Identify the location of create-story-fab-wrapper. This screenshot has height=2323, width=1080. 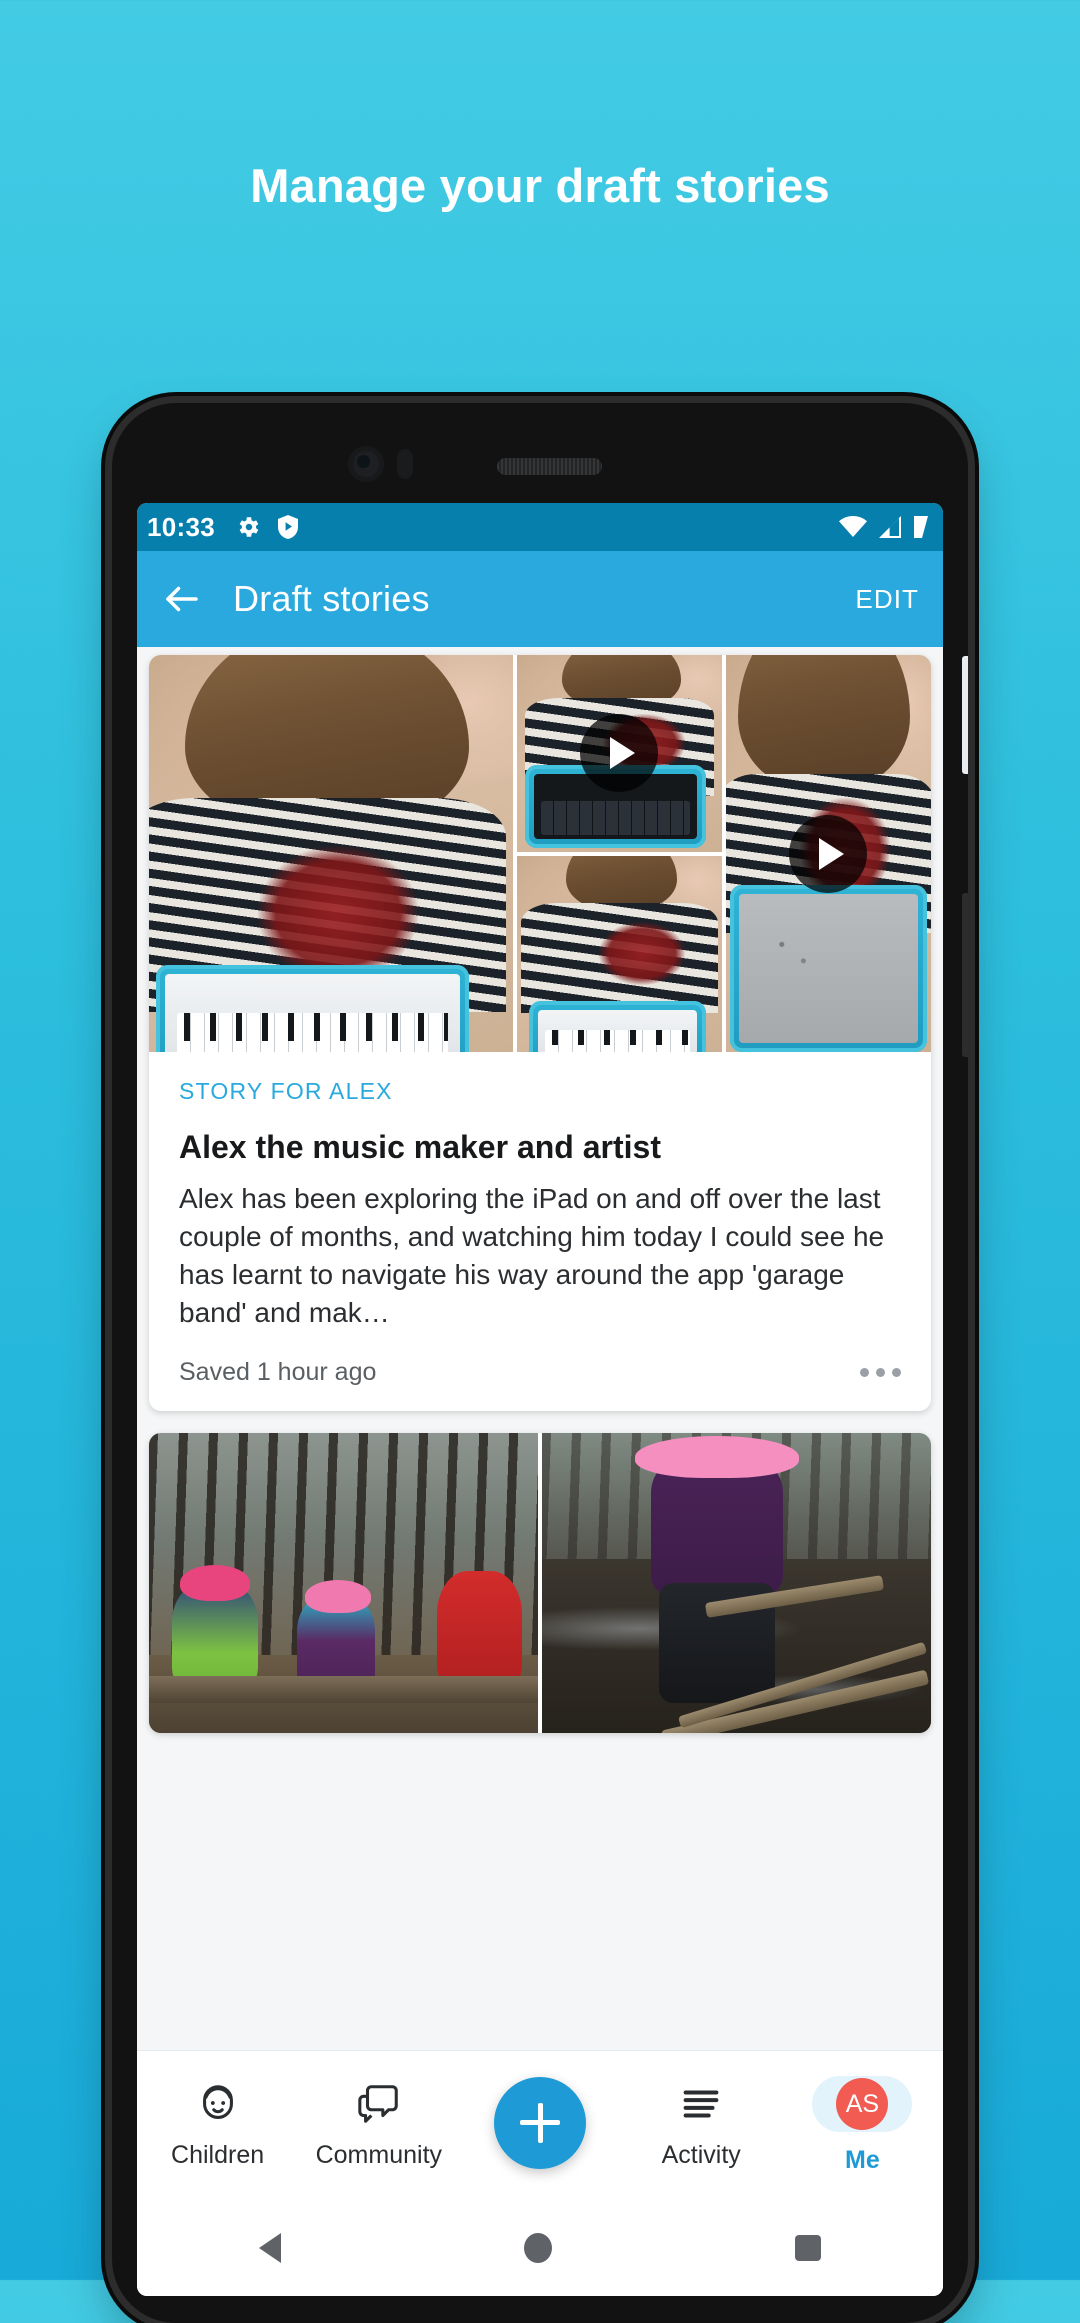
(539, 2125).